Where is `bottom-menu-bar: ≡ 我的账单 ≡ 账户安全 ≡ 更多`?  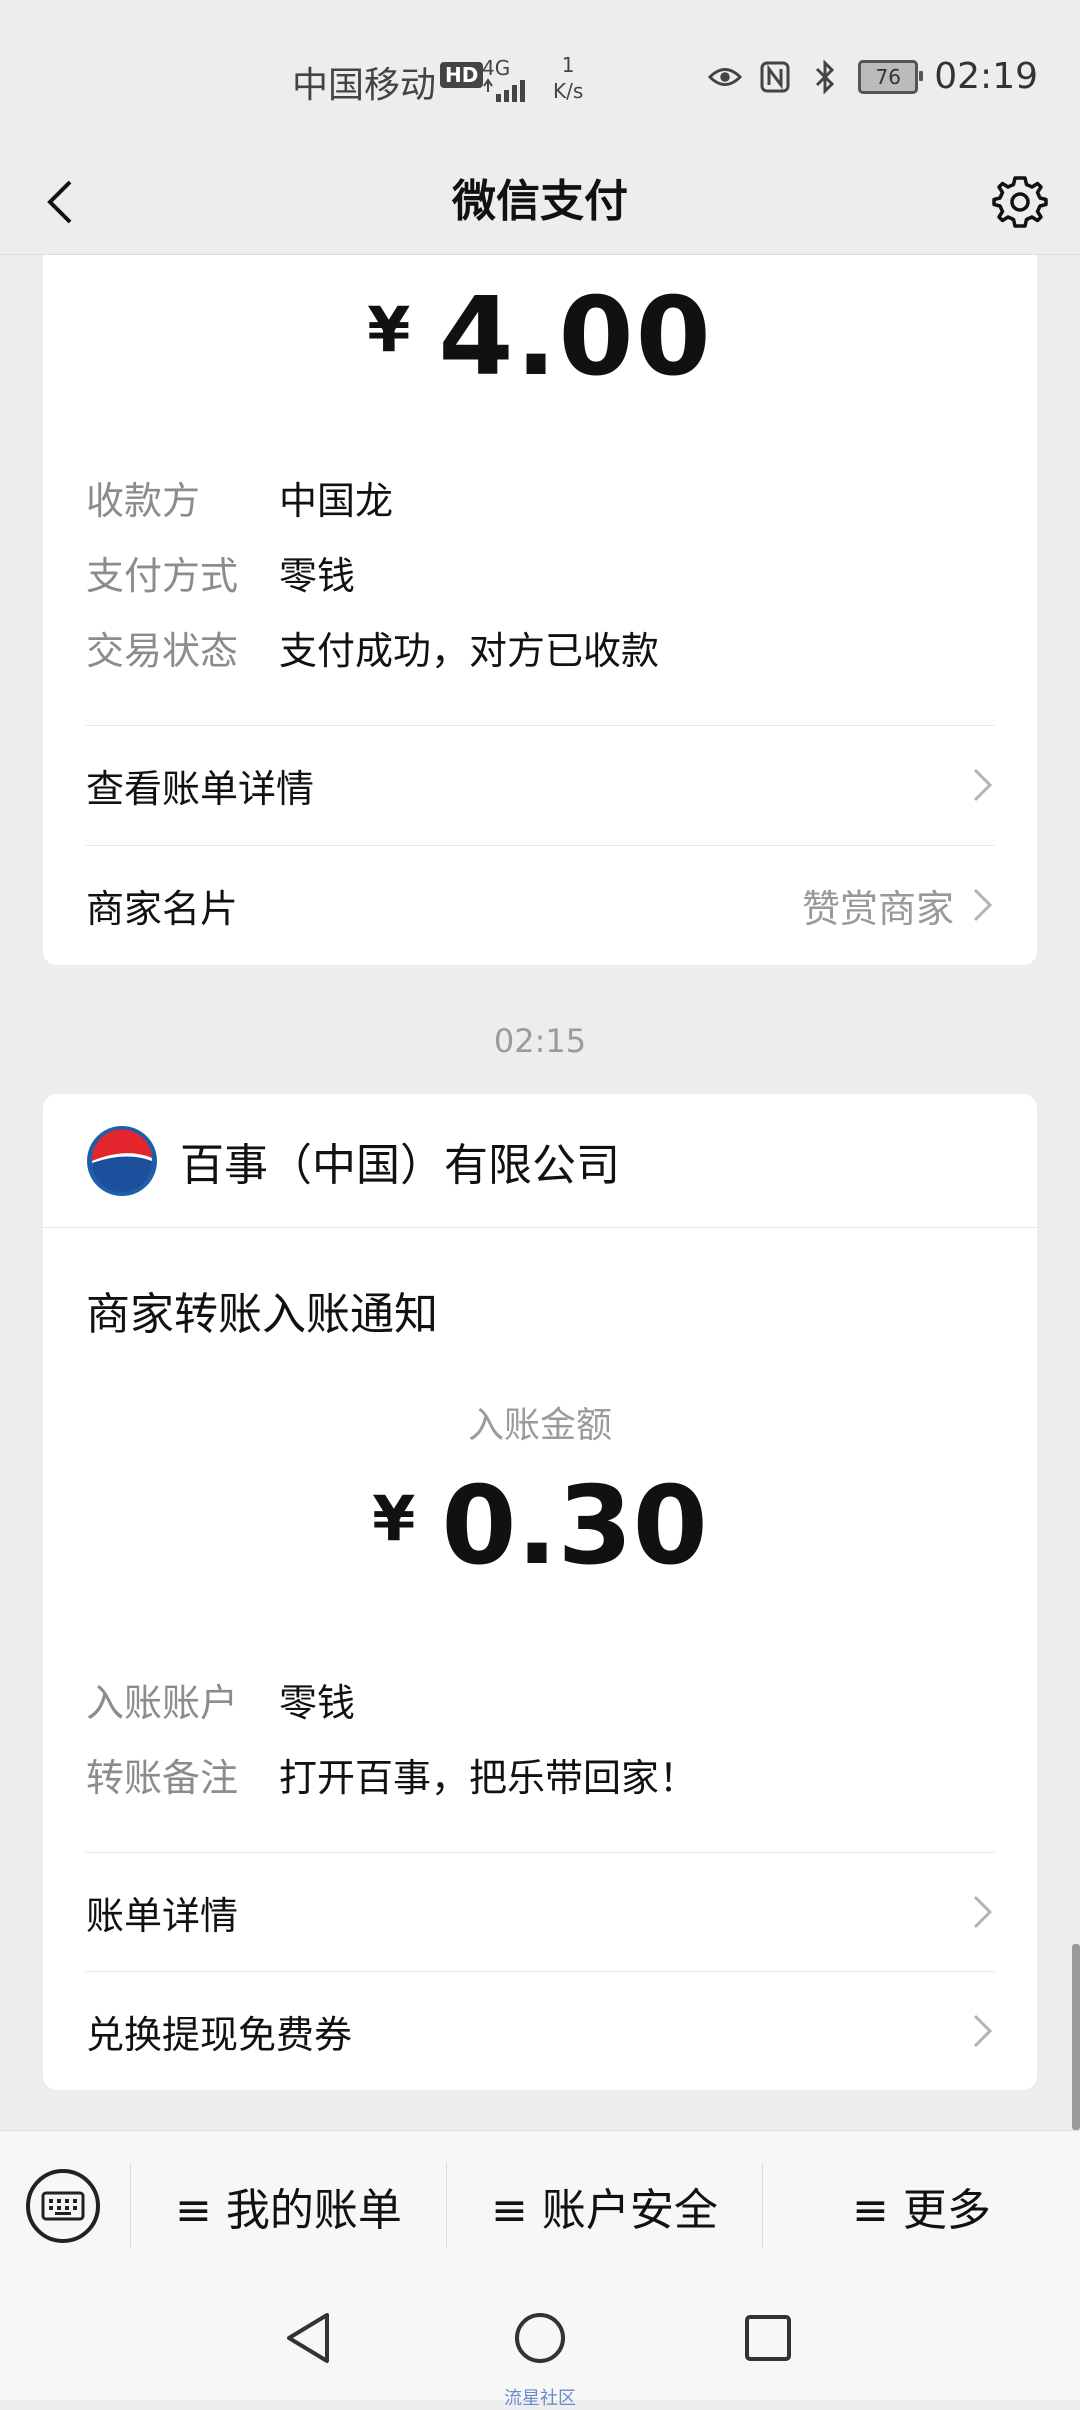 bottom-menu-bar: ≡ 我的账单 ≡ 账户安全 ≡ 更多 is located at coordinates (540, 2205).